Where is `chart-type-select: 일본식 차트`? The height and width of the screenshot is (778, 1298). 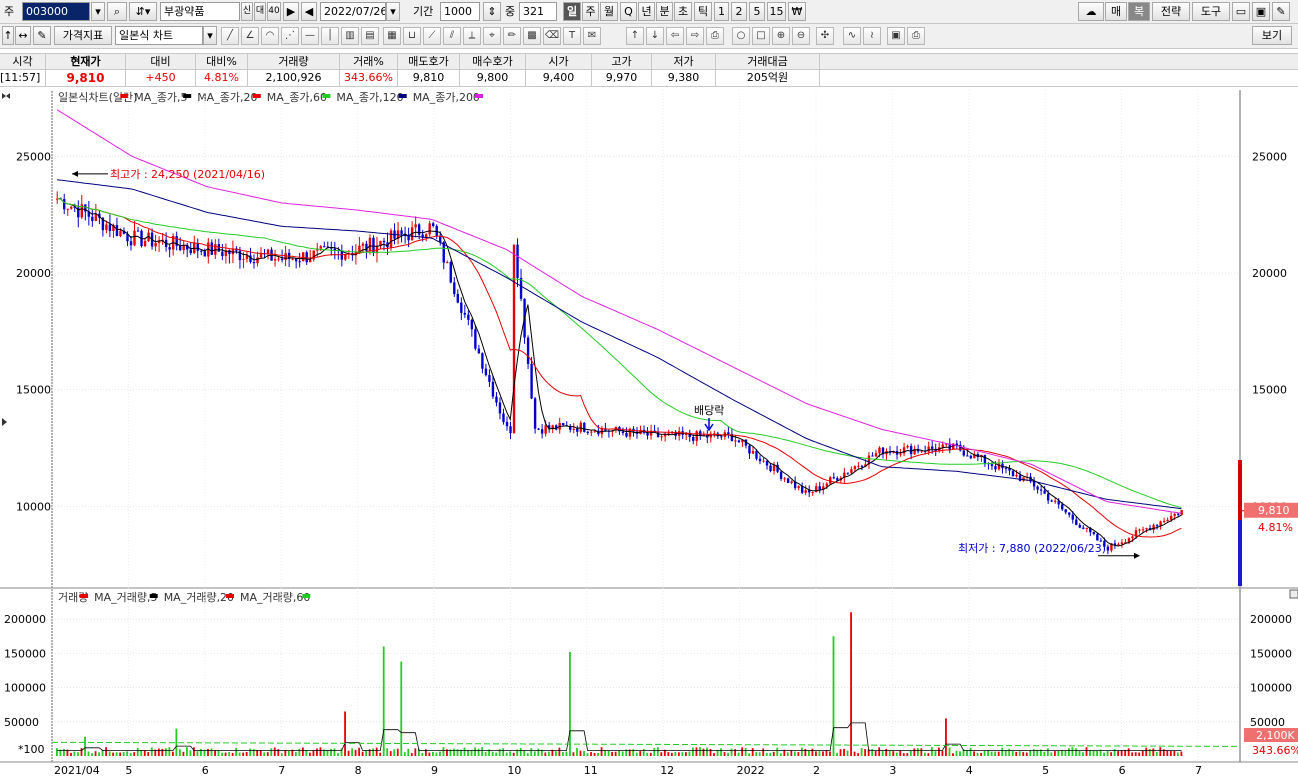
chart-type-select: 일본식 차트 is located at coordinates (159, 35).